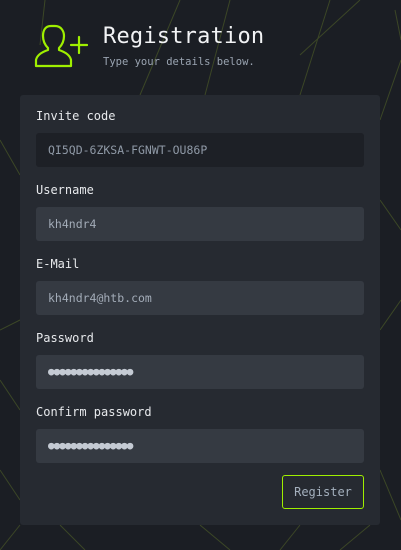 The image size is (401, 550). Describe the element at coordinates (323, 492) in the screenshot. I see `register-button: Register` at that location.